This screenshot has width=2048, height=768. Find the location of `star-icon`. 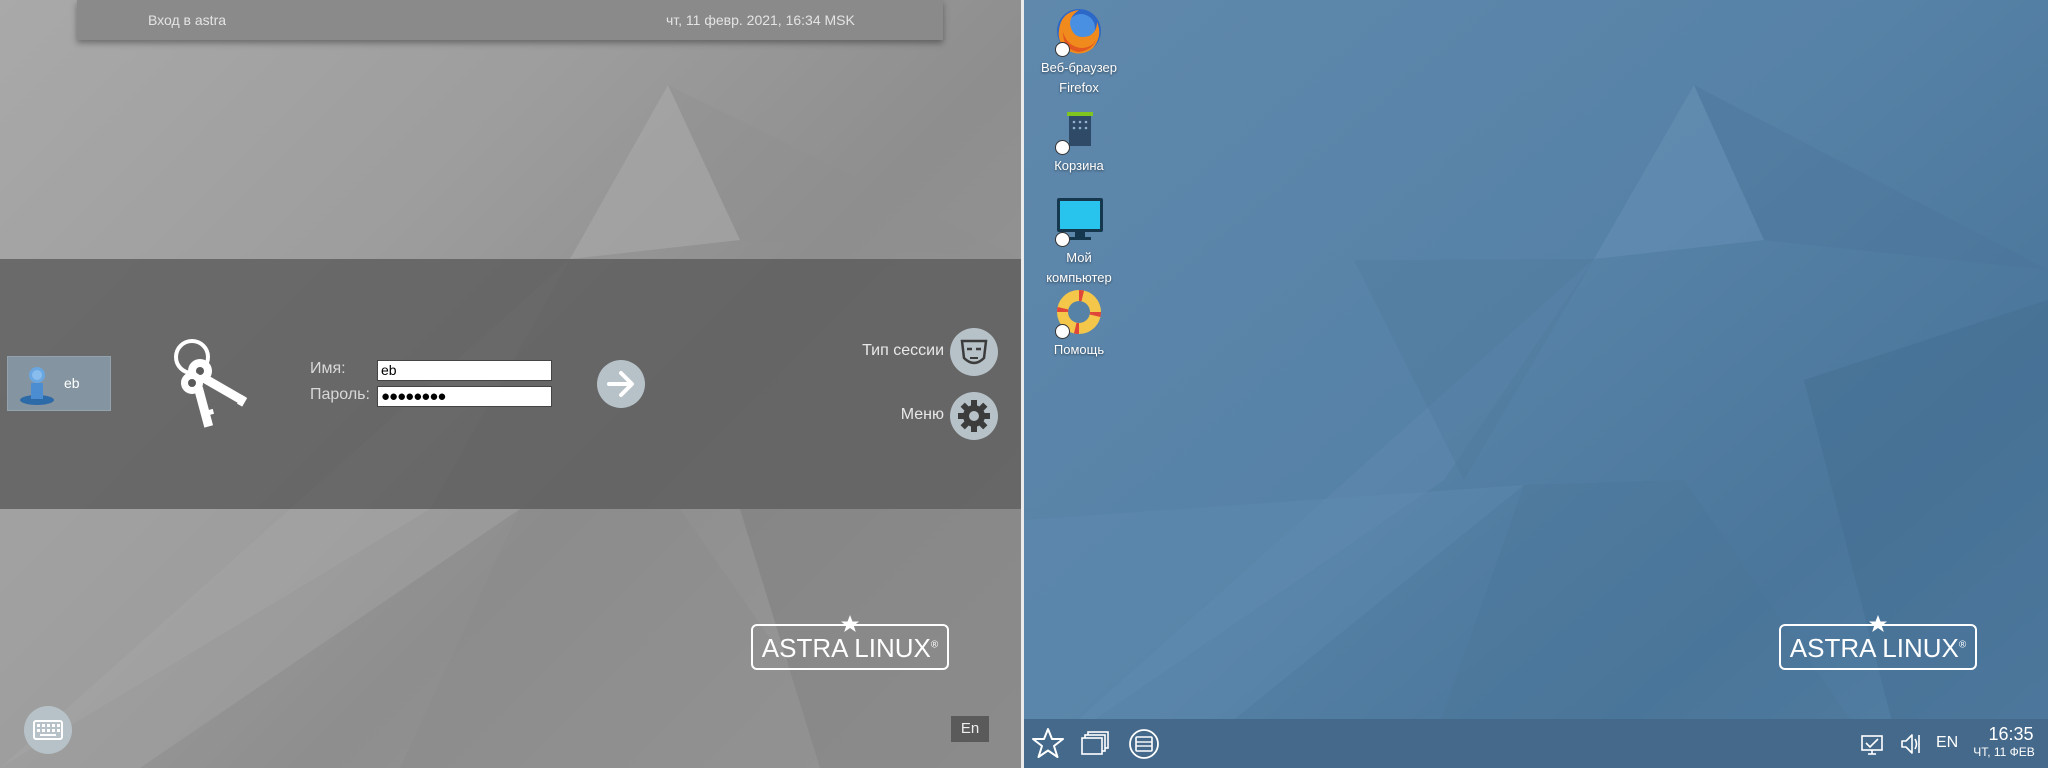

star-icon is located at coordinates (1048, 743).